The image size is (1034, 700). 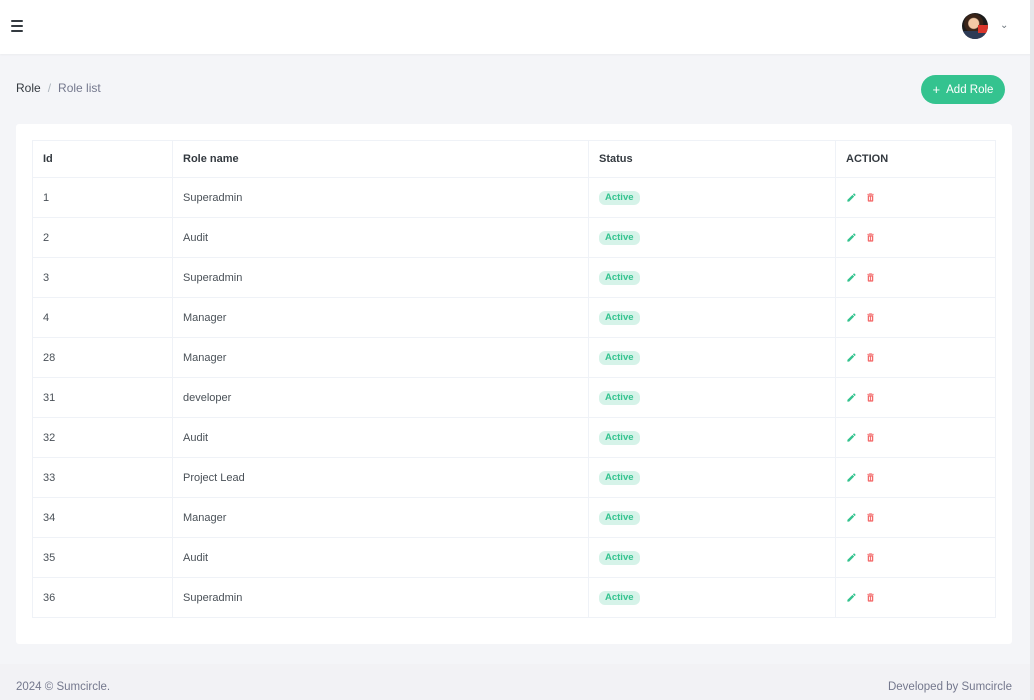 I want to click on table-row: 36 Superadmin Active, so click(x=514, y=597).